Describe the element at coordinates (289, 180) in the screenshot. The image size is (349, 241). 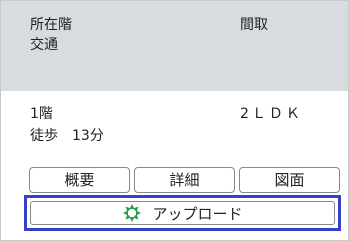
I see `floor-plan-button: 図面` at that location.